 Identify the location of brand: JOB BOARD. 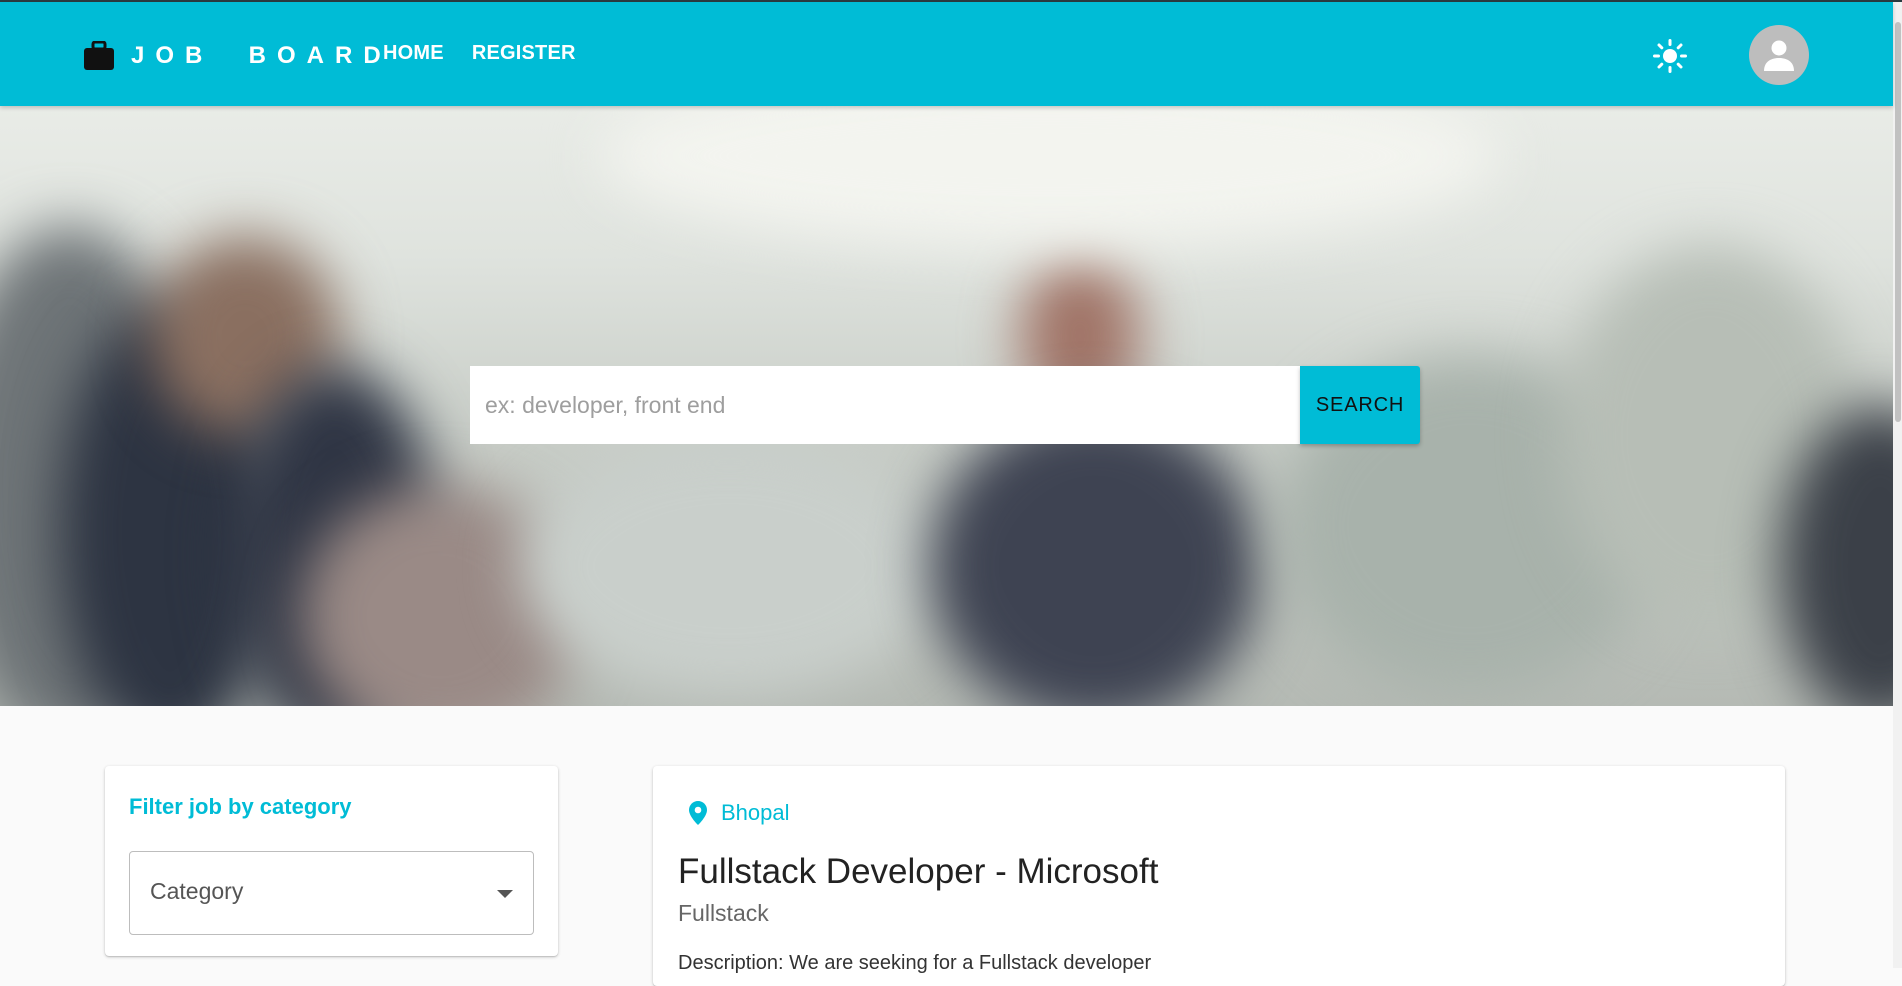
(237, 56).